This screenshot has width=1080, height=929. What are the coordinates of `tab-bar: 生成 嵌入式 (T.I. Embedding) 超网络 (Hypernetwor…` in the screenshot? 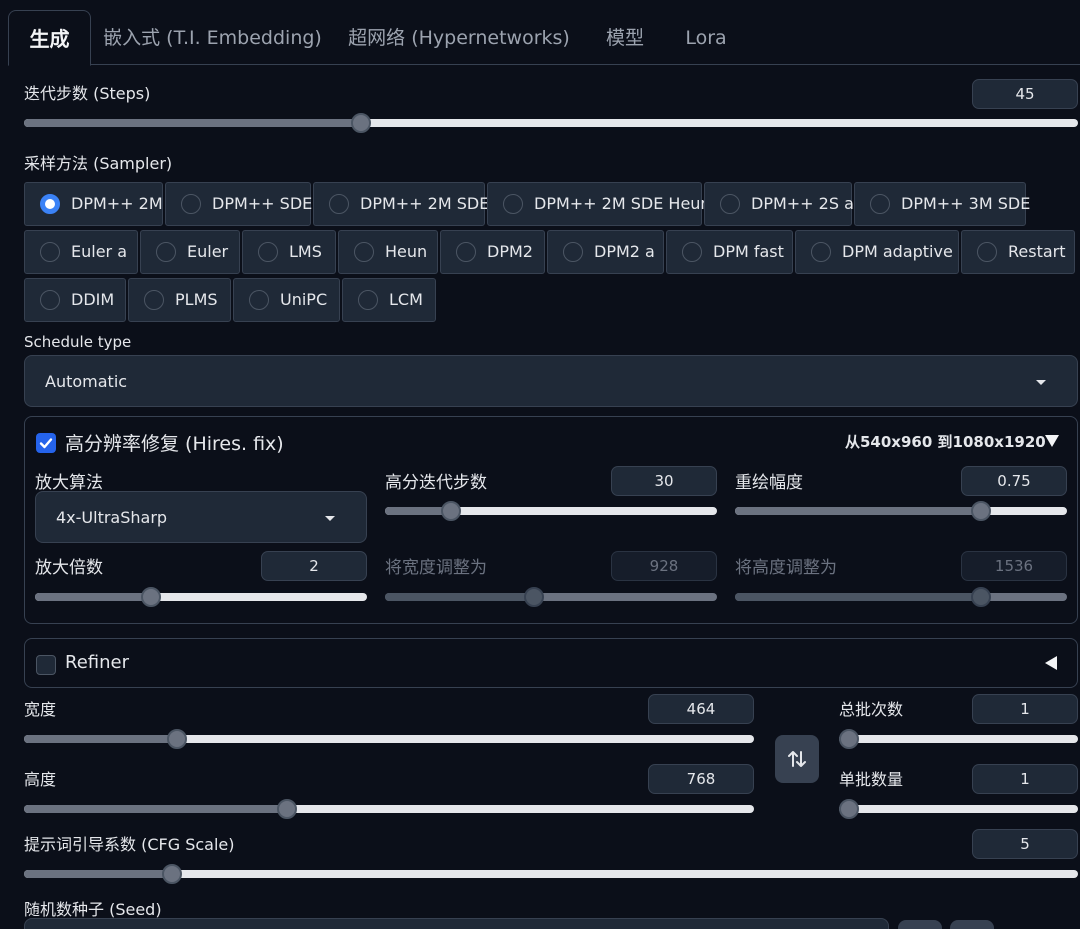 It's located at (540, 33).